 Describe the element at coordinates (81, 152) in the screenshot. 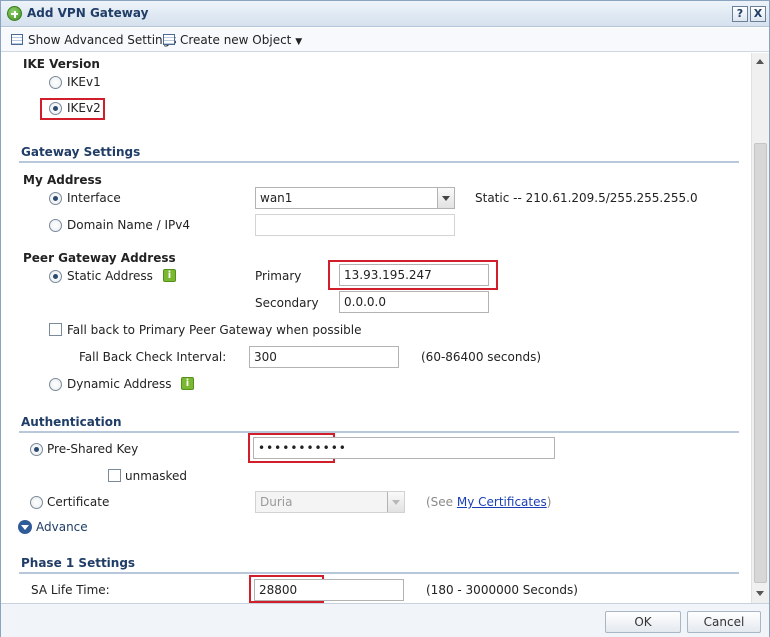

I see `gateway-settings-title: Gateway Settings` at that location.